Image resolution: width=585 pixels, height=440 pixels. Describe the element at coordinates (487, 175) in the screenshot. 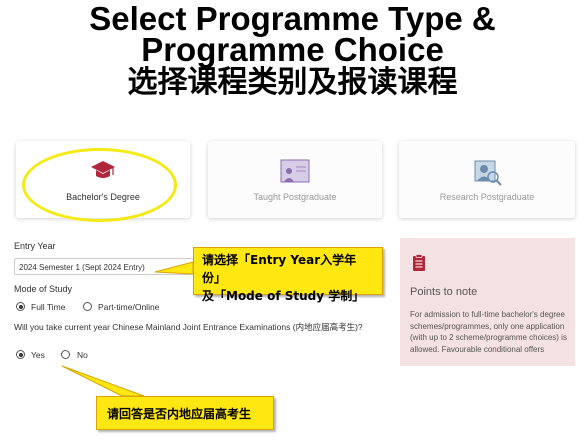

I see `research-person-icon` at that location.